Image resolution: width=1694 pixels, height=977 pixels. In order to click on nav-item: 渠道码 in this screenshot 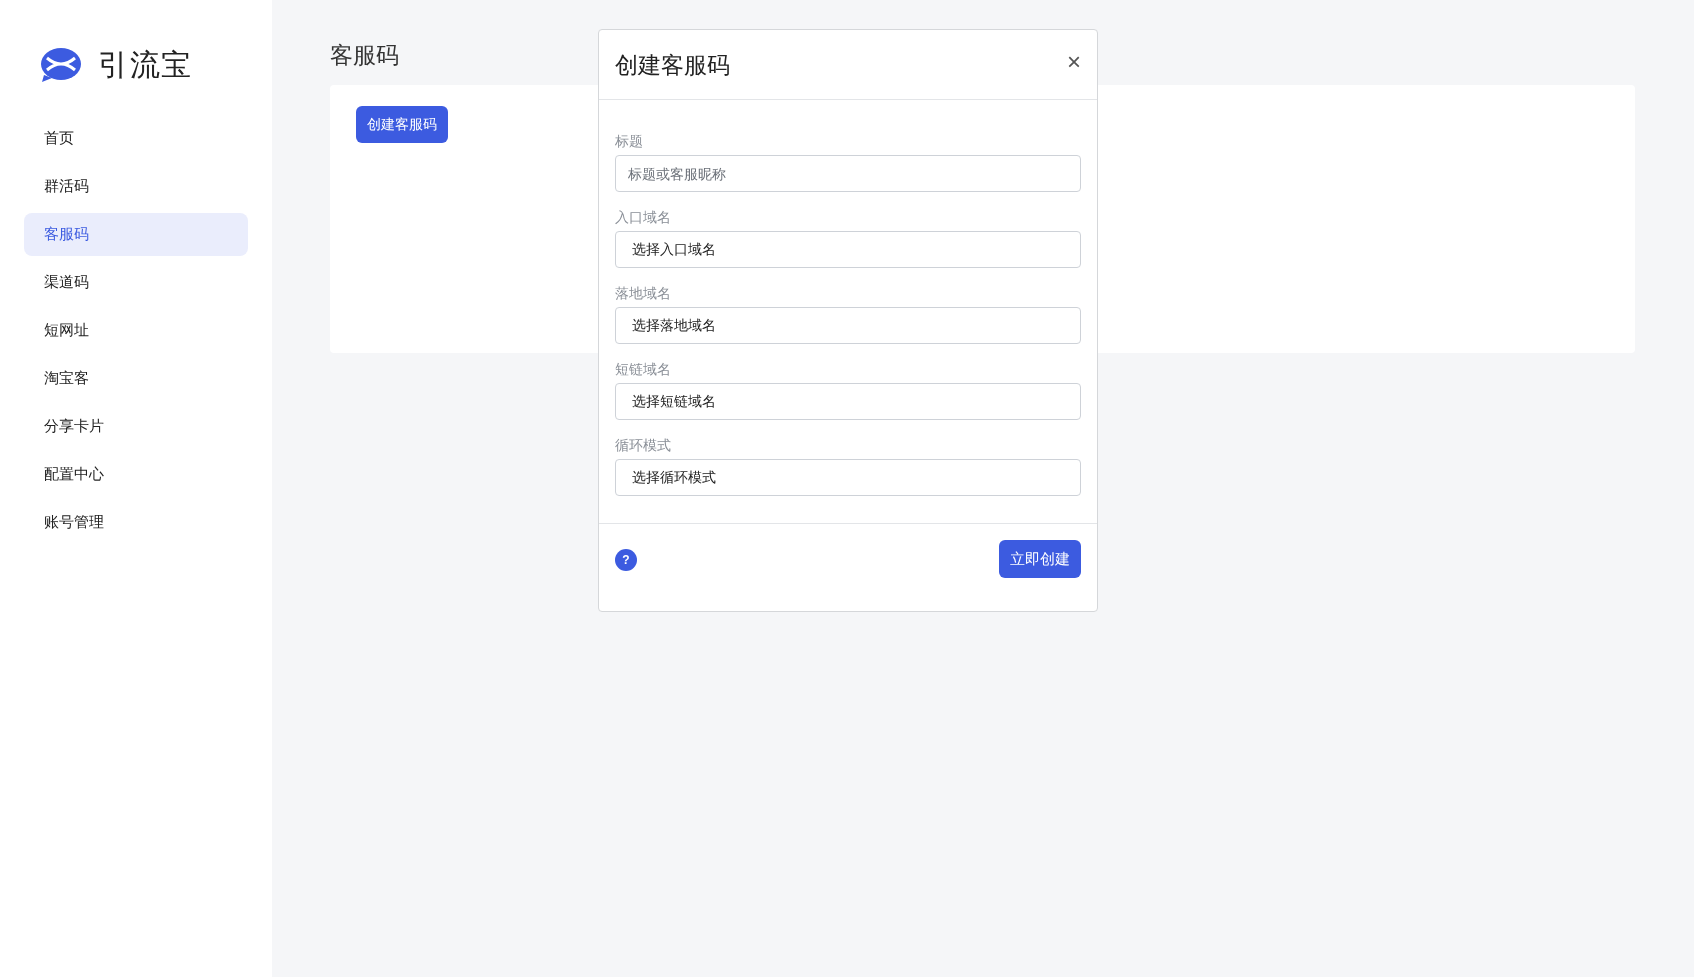, I will do `click(136, 282)`.